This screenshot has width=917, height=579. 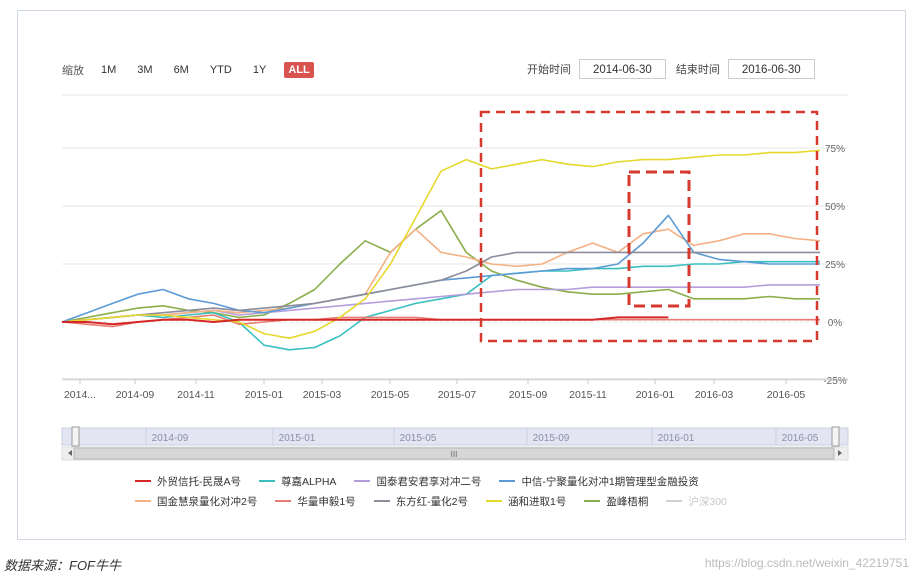 What do you see at coordinates (537, 501) in the screenshot?
I see `legend-label: 涵和进取1号` at bounding box center [537, 501].